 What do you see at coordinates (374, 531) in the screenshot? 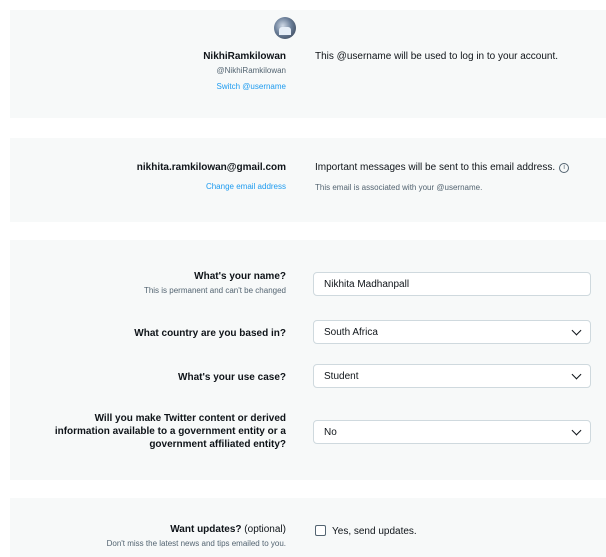
I see `updates-checkbox-label: Yes, send updates.` at bounding box center [374, 531].